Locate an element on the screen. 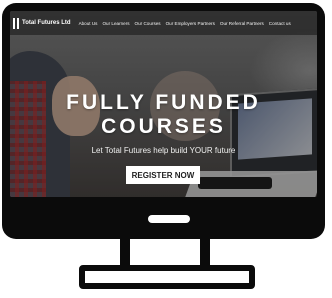 The image size is (332, 298). total-futures-logo-icon is located at coordinates (16, 23).